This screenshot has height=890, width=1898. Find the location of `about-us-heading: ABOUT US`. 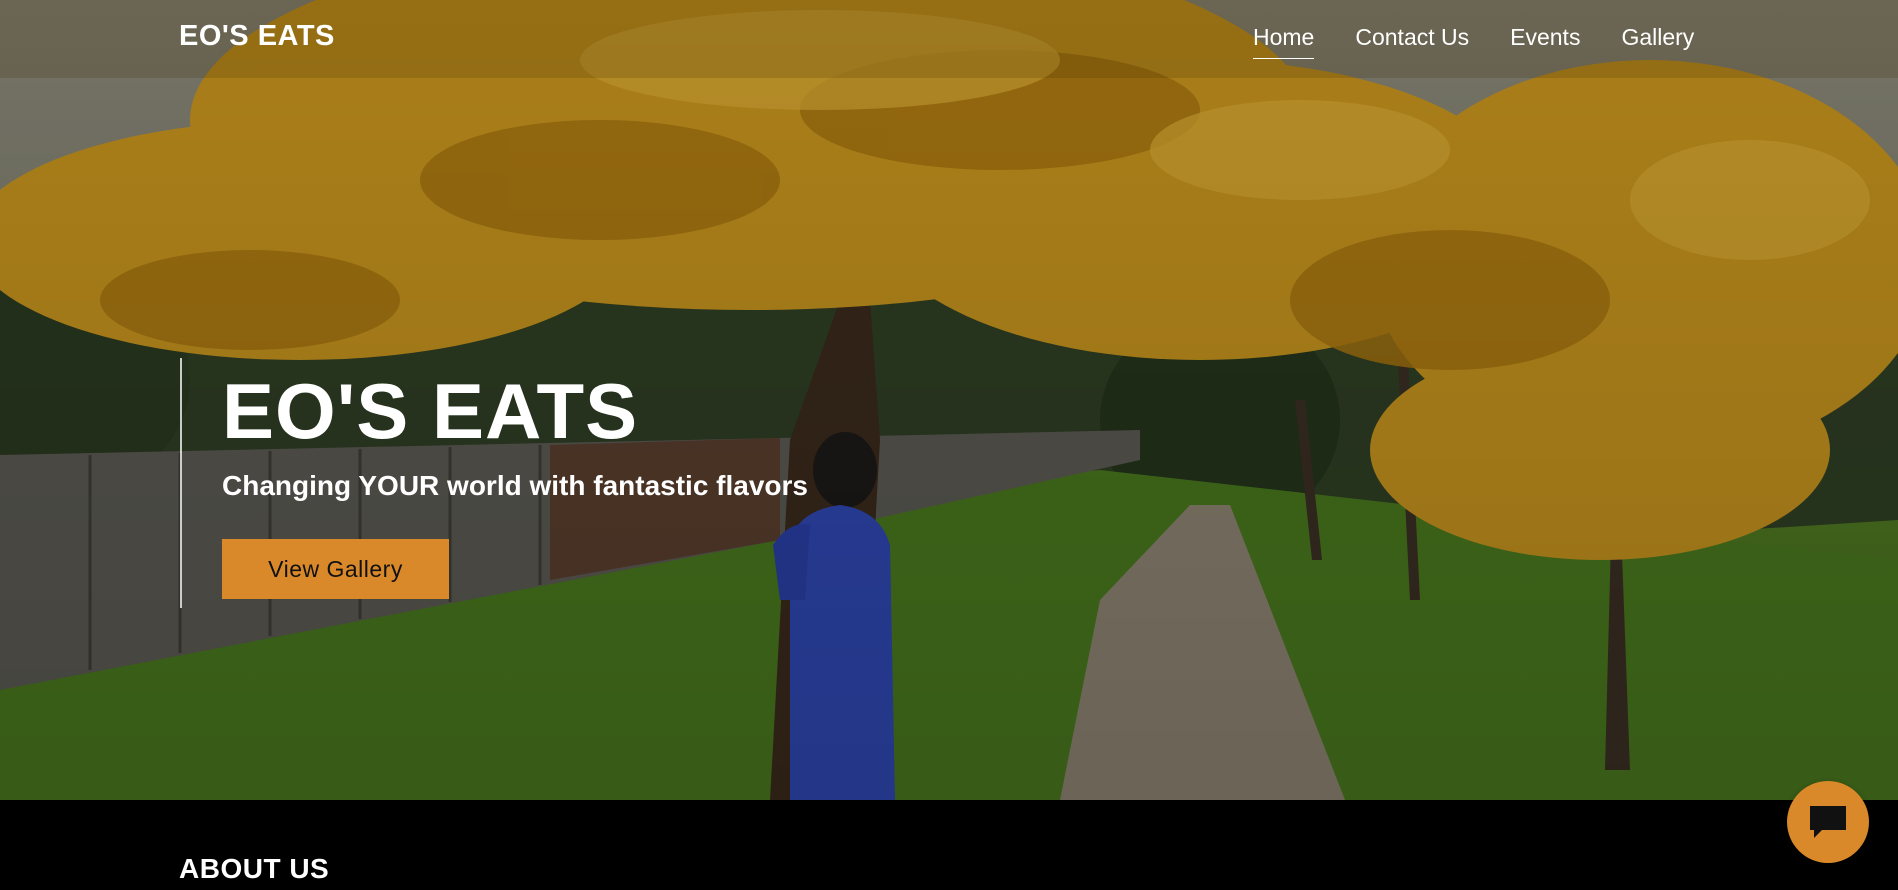

about-us-heading: ABOUT US is located at coordinates (254, 868).